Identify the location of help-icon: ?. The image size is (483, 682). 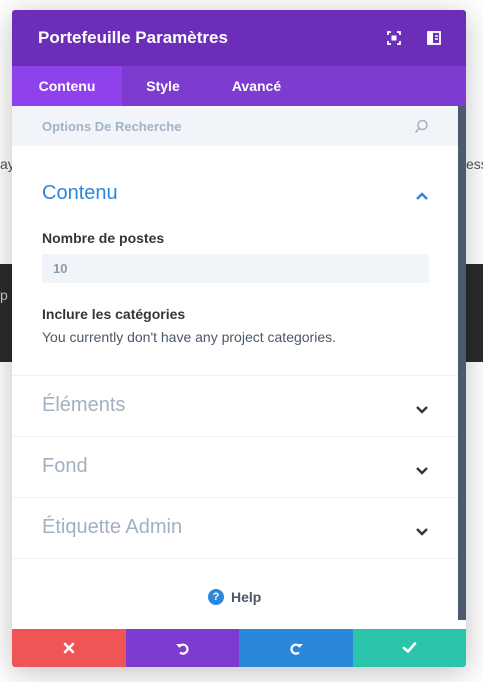
(216, 597).